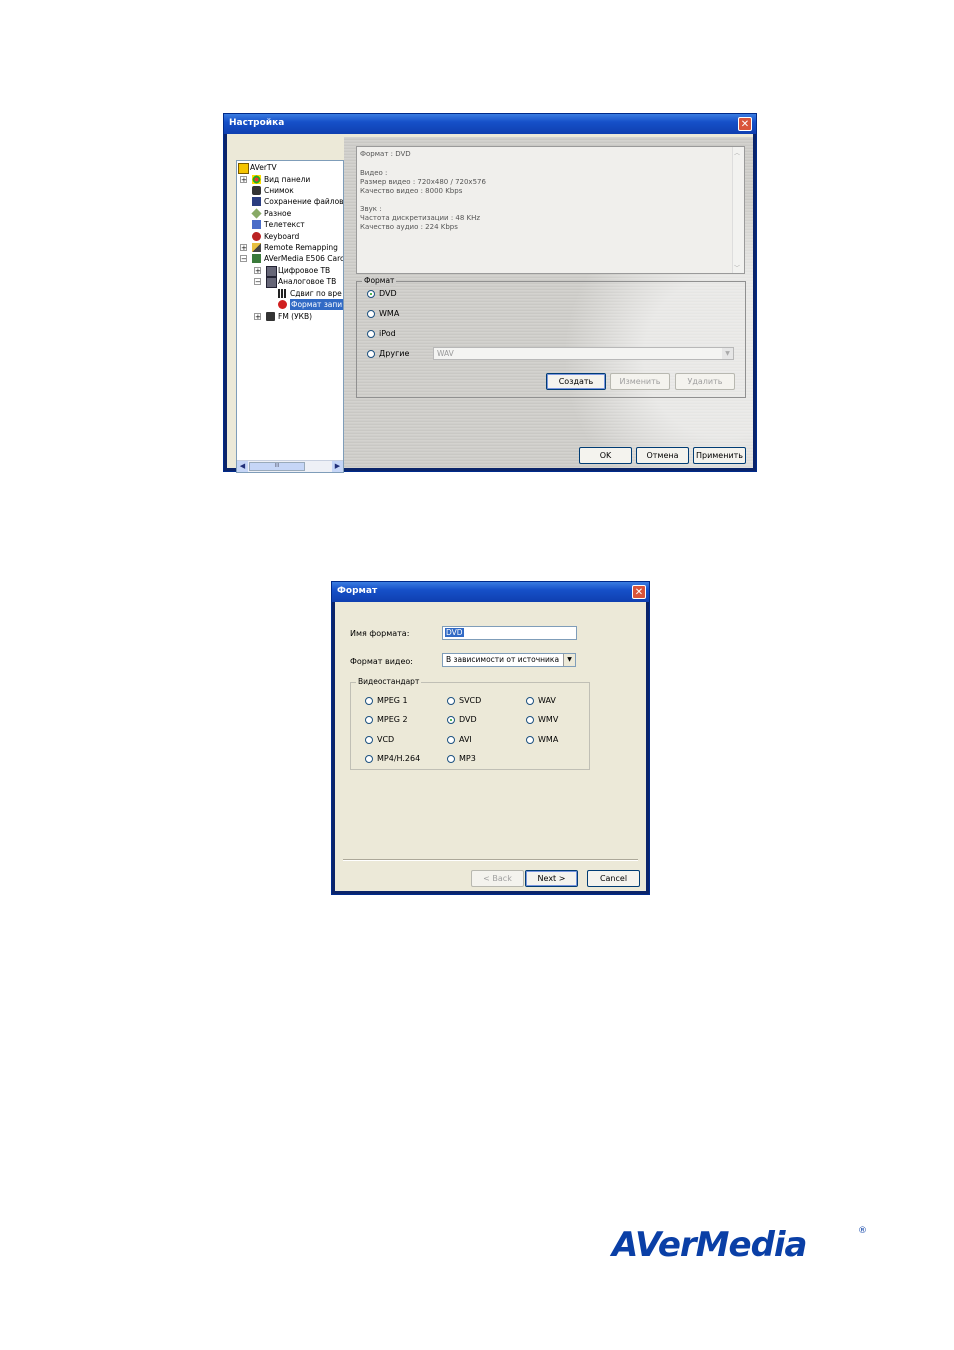  Describe the element at coordinates (738, 210) in the screenshot. I see `info-vertical-scrollbar: ︿ ﹀` at that location.